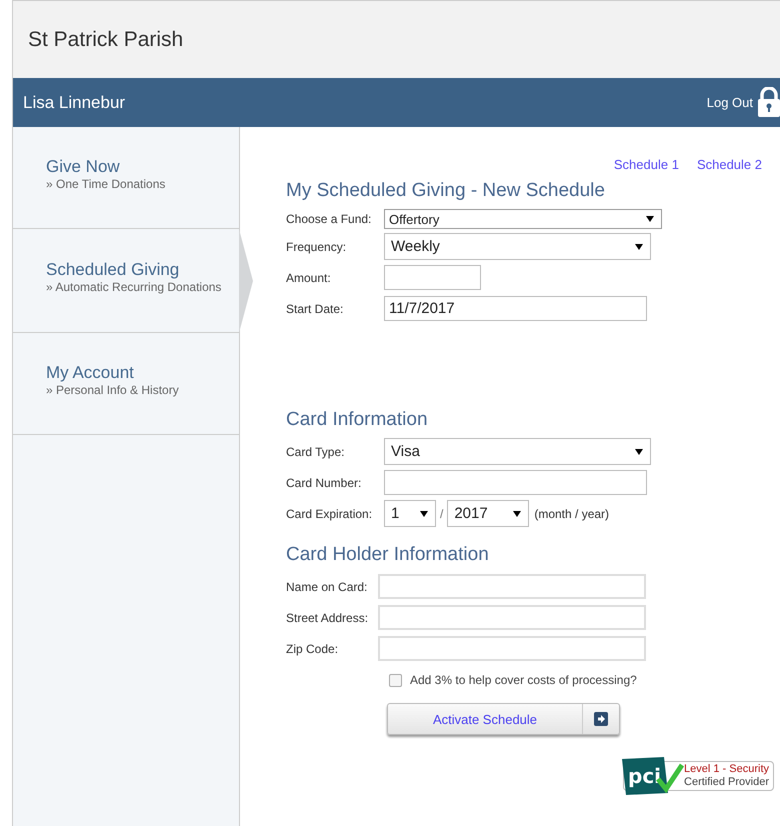  What do you see at coordinates (330, 513) in the screenshot?
I see `field-label: Card Expiration:` at bounding box center [330, 513].